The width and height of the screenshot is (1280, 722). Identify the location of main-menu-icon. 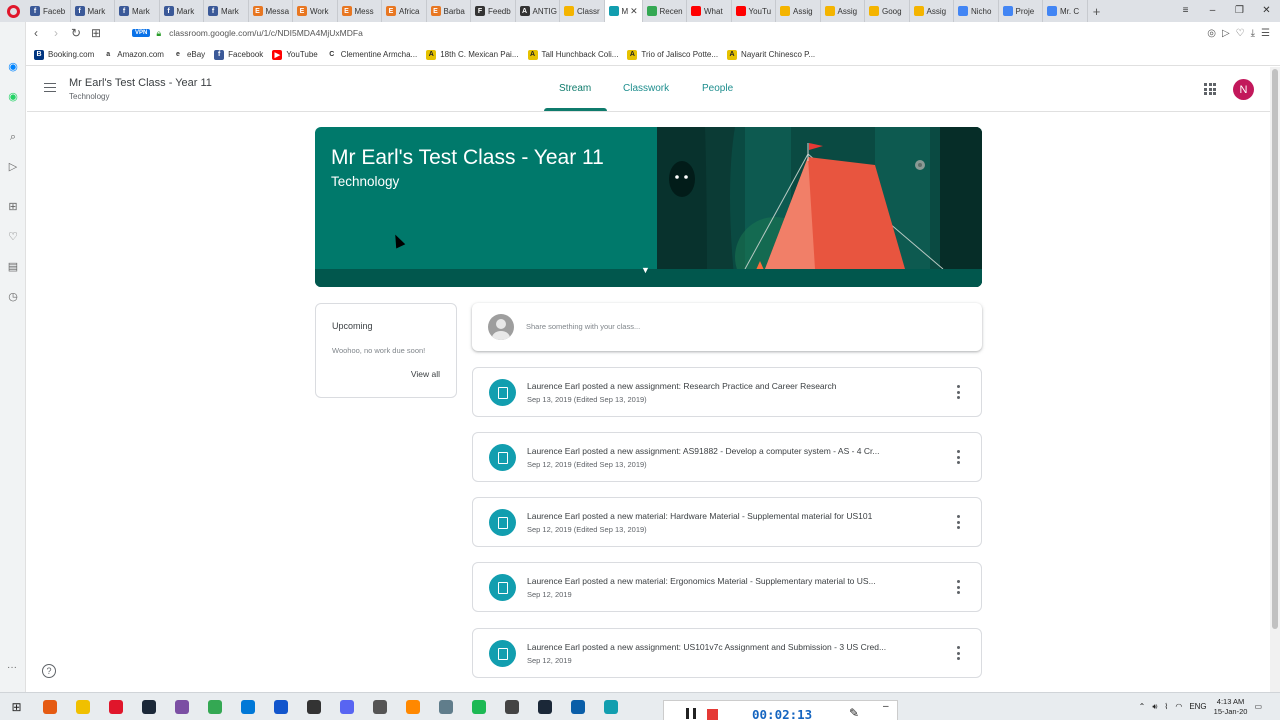
(50, 87).